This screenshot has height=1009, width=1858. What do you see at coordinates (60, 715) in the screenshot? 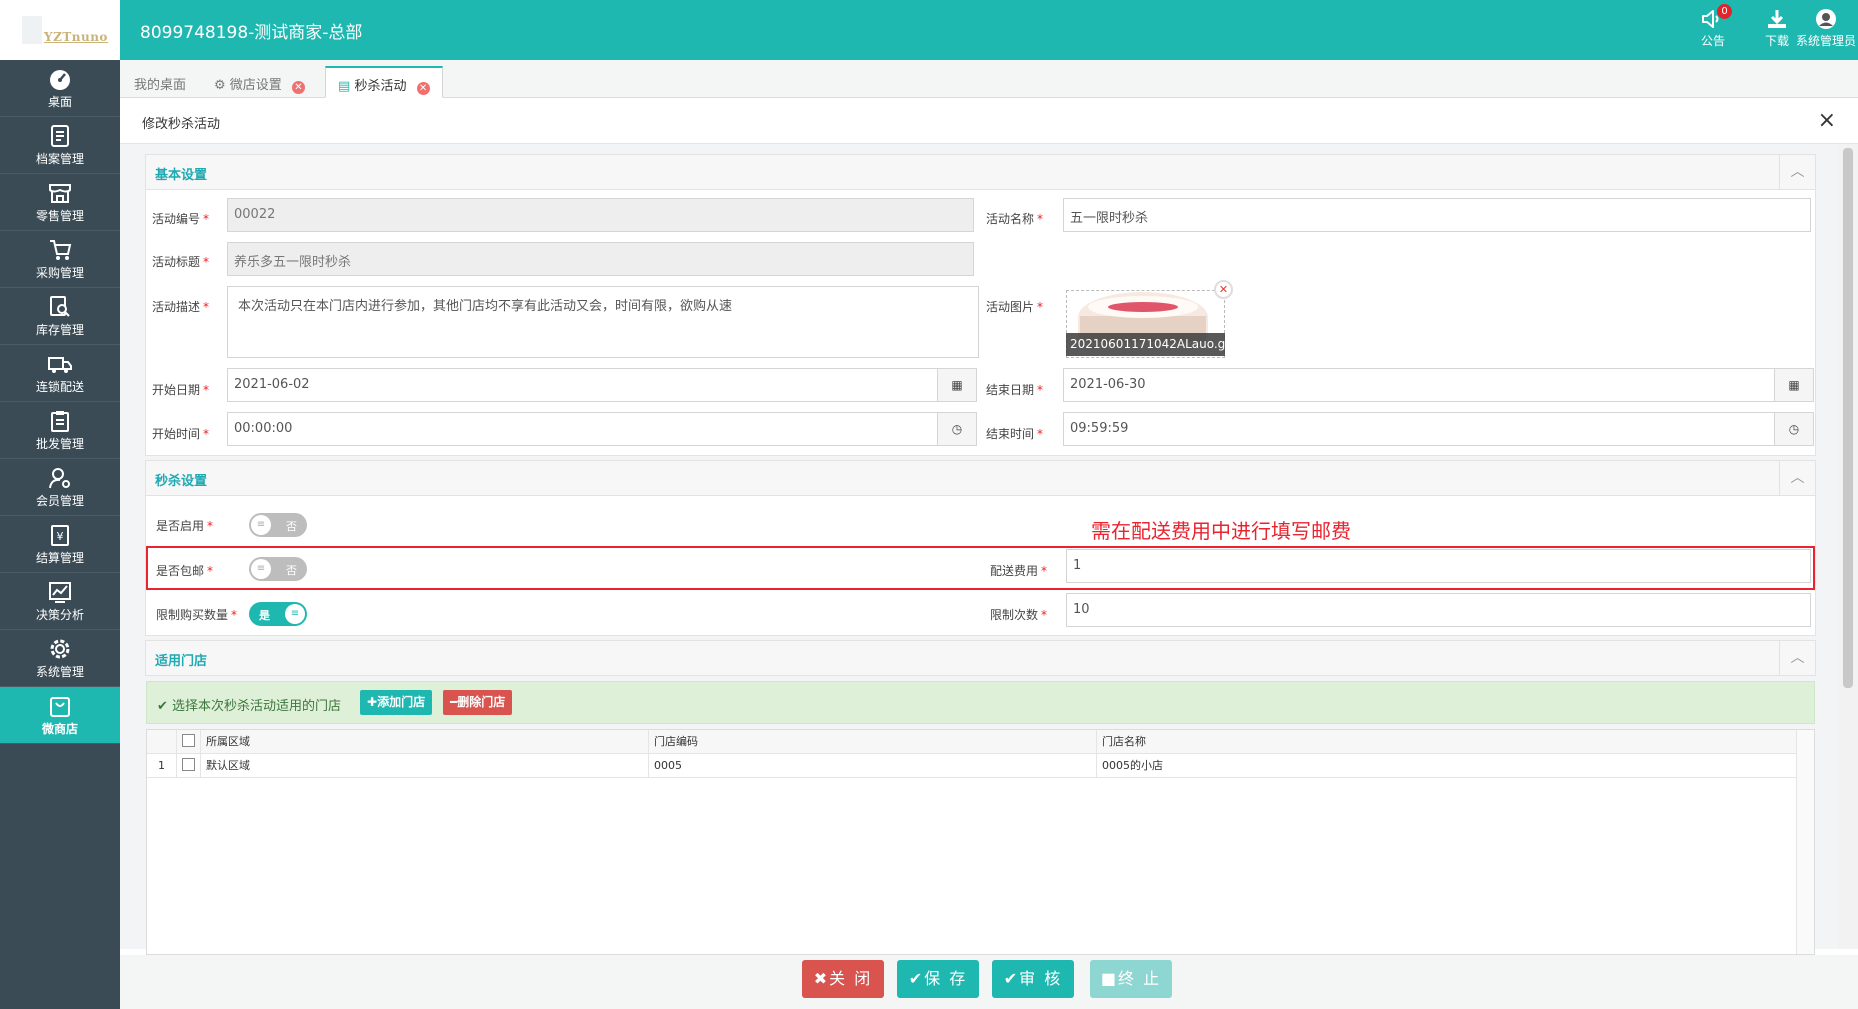
I see `sidebar-item-microshop: 微商店` at bounding box center [60, 715].